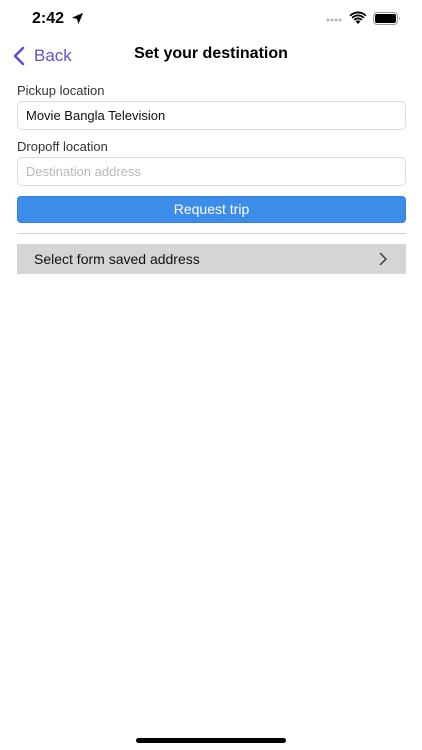 The image size is (422, 750). I want to click on chevron-right-icon, so click(383, 259).